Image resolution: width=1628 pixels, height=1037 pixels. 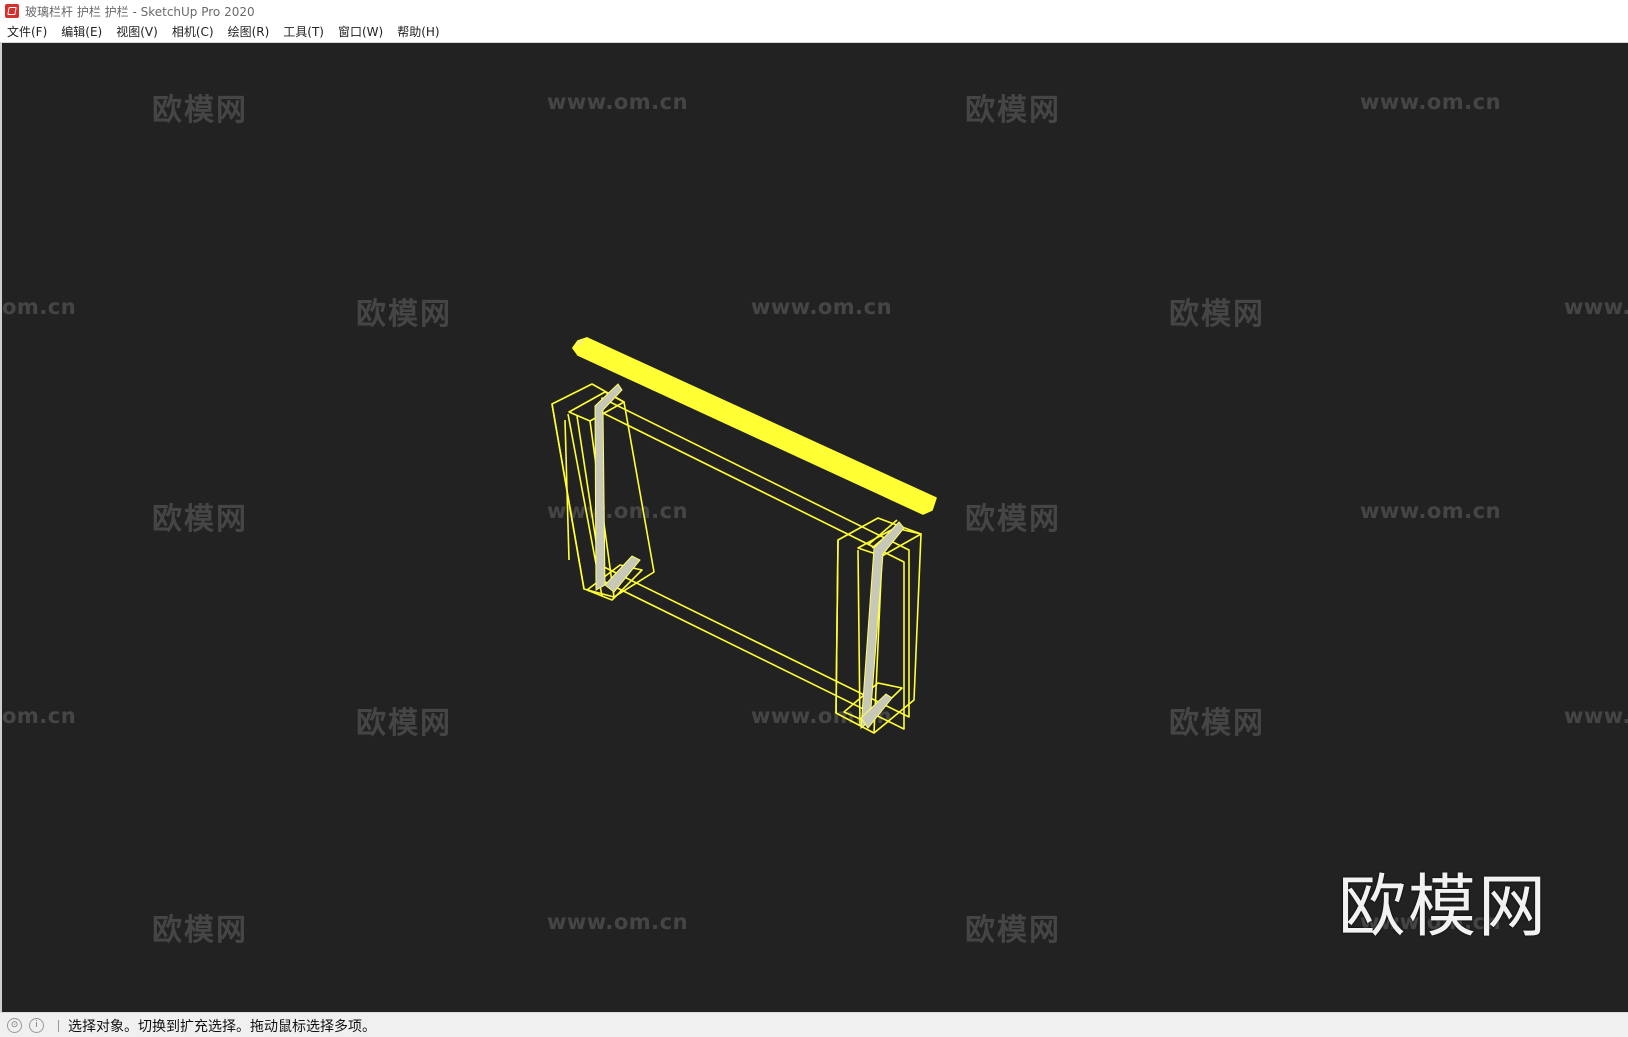 What do you see at coordinates (27, 32) in the screenshot?
I see `menu-file: 文件(F)` at bounding box center [27, 32].